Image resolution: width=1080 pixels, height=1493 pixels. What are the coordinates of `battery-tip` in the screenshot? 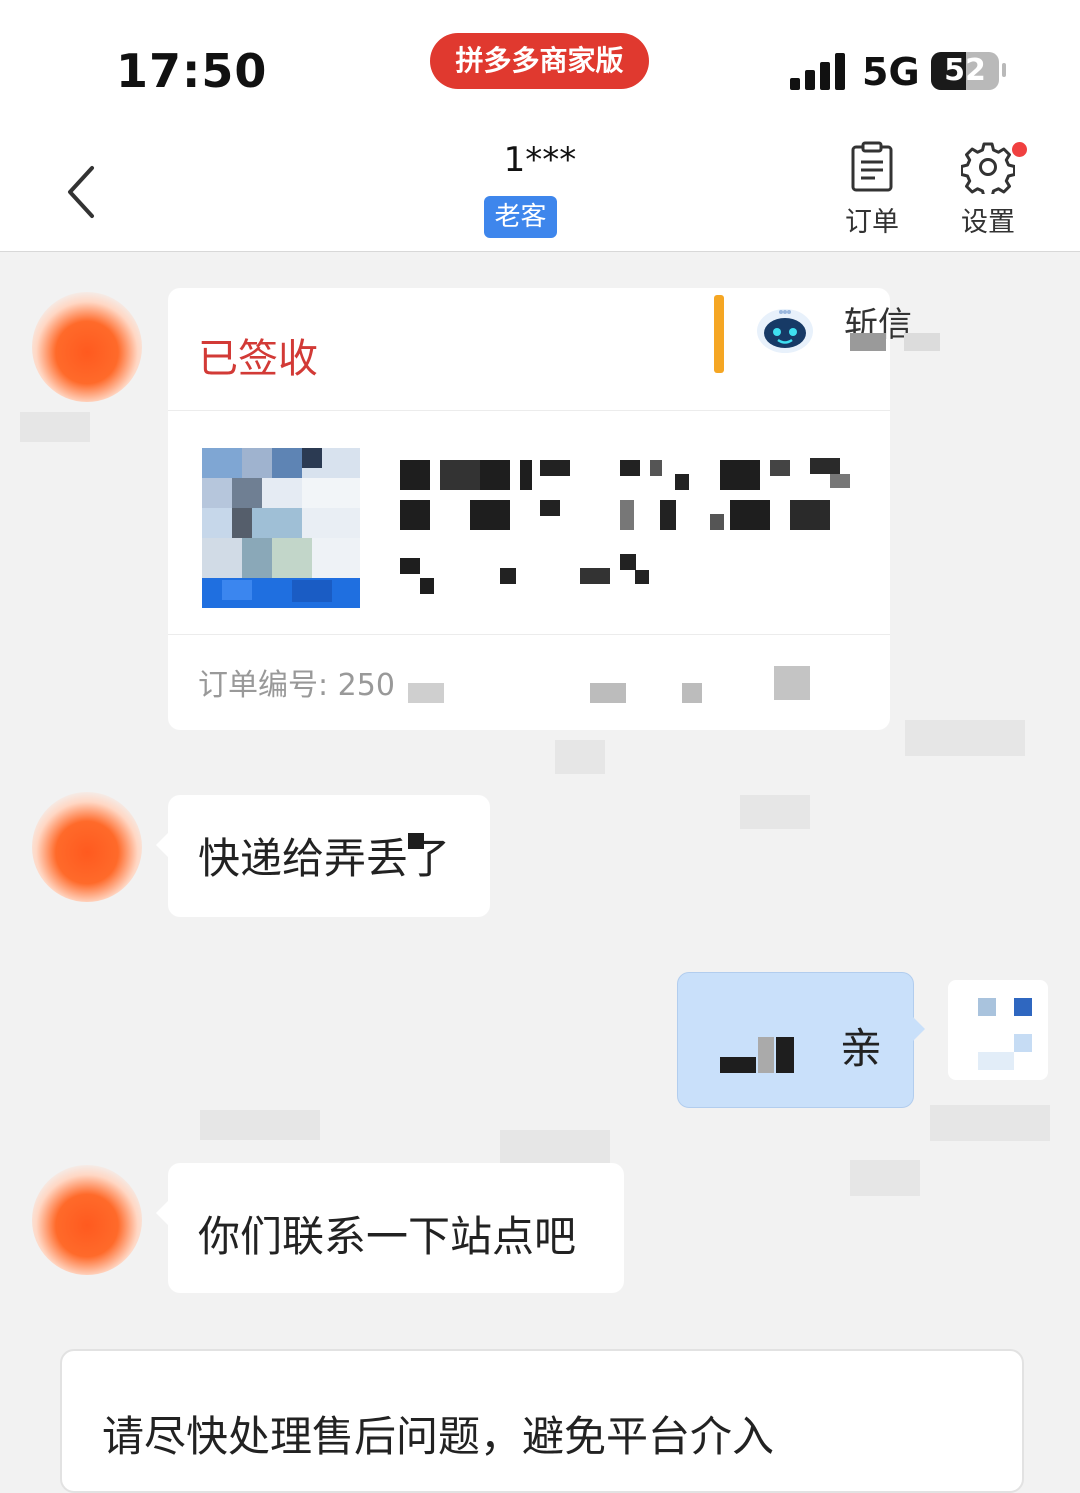 It's located at (1004, 70).